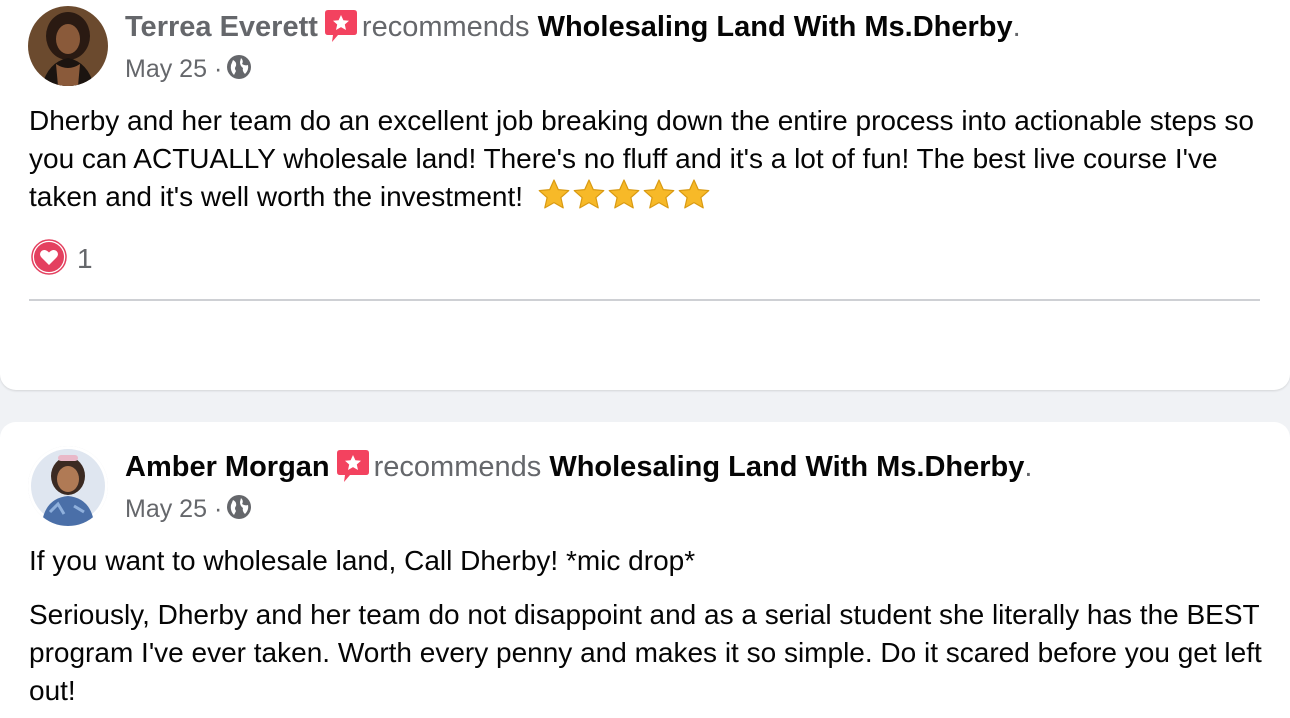 The width and height of the screenshot is (1290, 718). What do you see at coordinates (49, 259) in the screenshot?
I see `love-reaction-icon` at bounding box center [49, 259].